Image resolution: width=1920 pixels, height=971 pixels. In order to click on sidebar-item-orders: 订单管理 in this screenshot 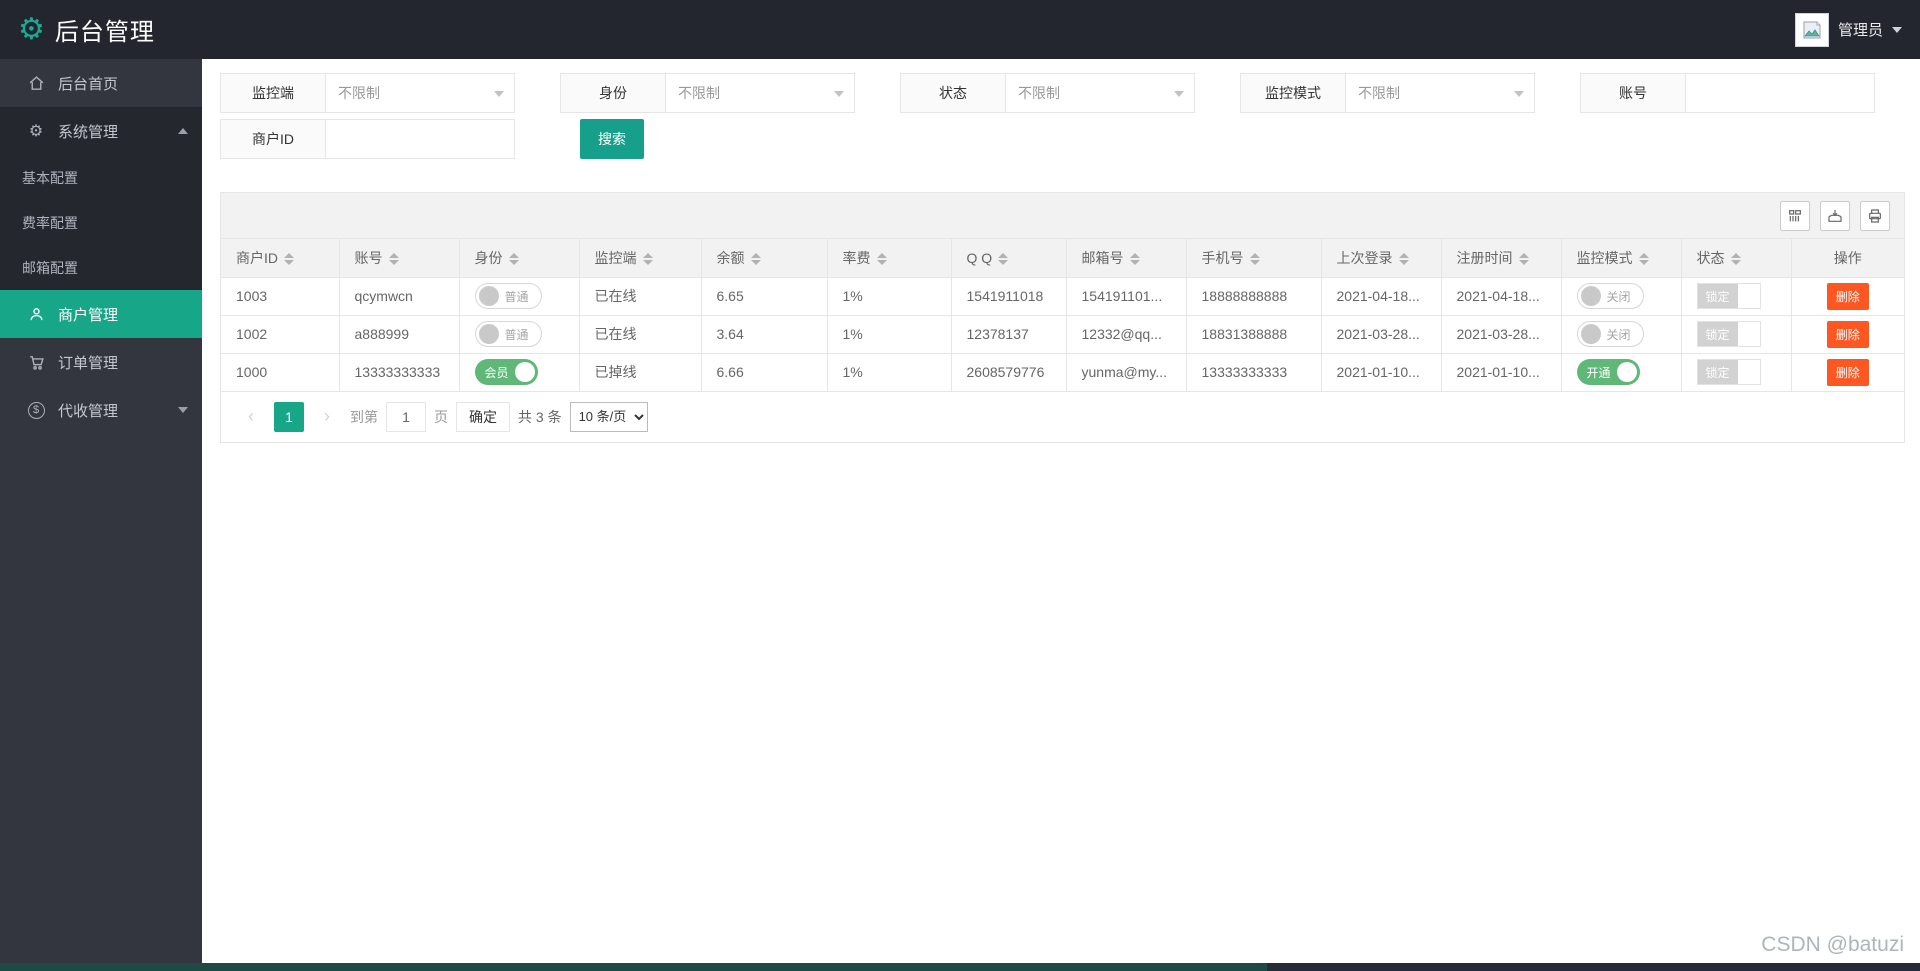, I will do `click(101, 362)`.